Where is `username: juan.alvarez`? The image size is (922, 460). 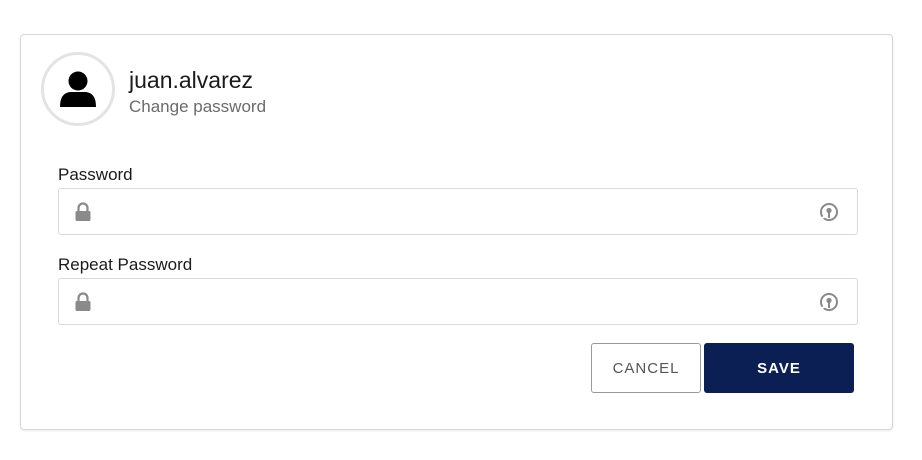 username: juan.alvarez is located at coordinates (191, 80).